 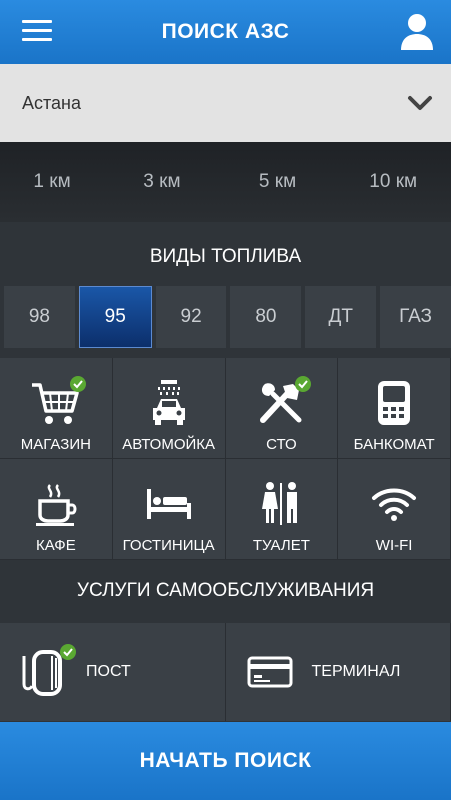 What do you see at coordinates (227, 317) in the screenshot?
I see `fuel-type-row: 98 95 92 80 ДТ ГАЗ` at bounding box center [227, 317].